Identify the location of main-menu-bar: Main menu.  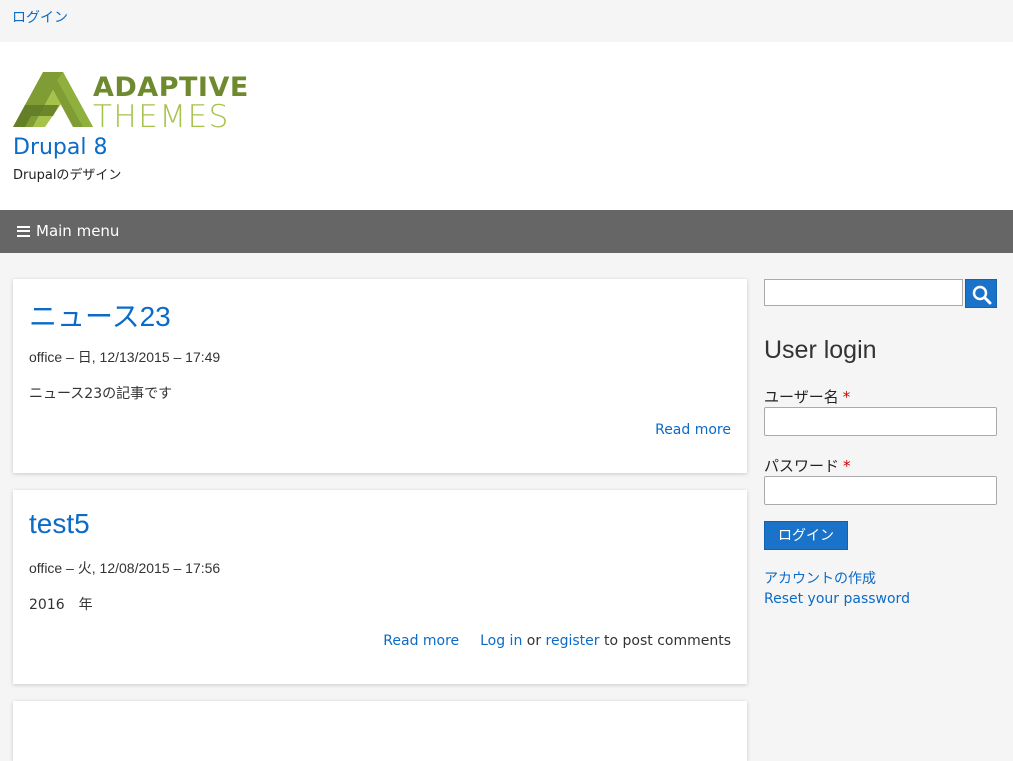
(506, 231).